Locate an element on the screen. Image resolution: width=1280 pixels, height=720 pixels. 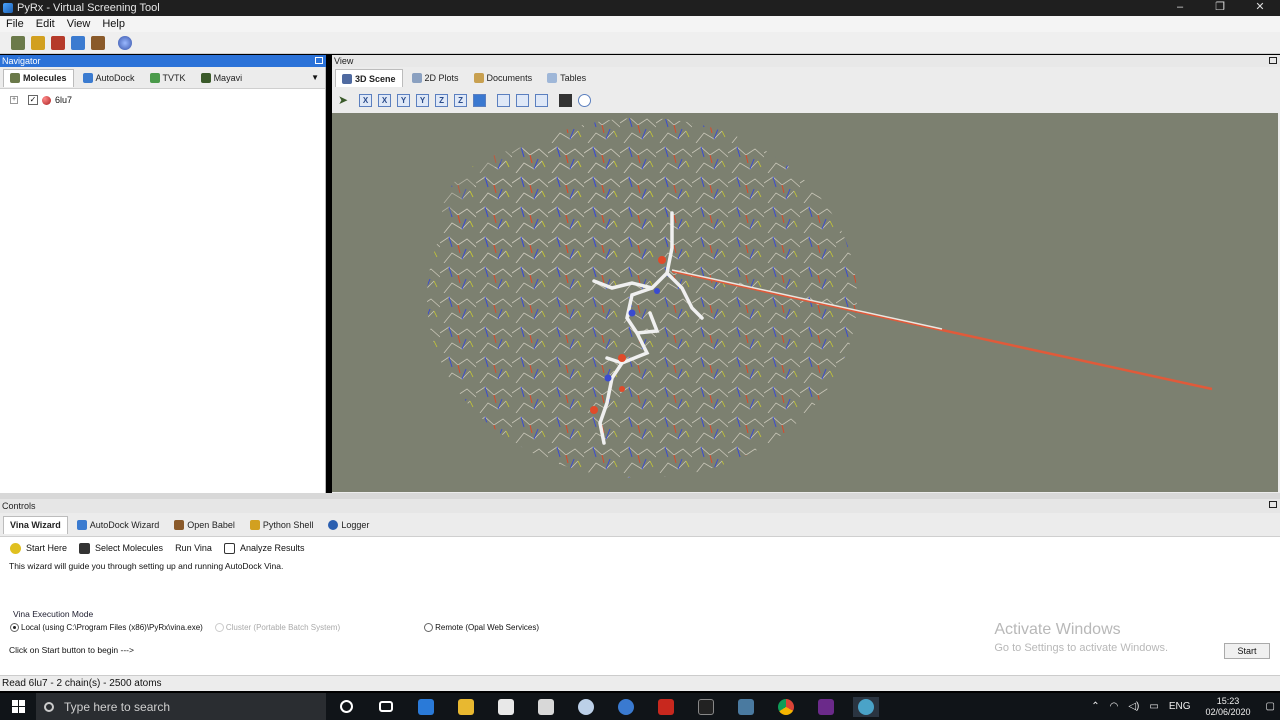
tab-label: Python Shell is located at coordinates (288, 524).